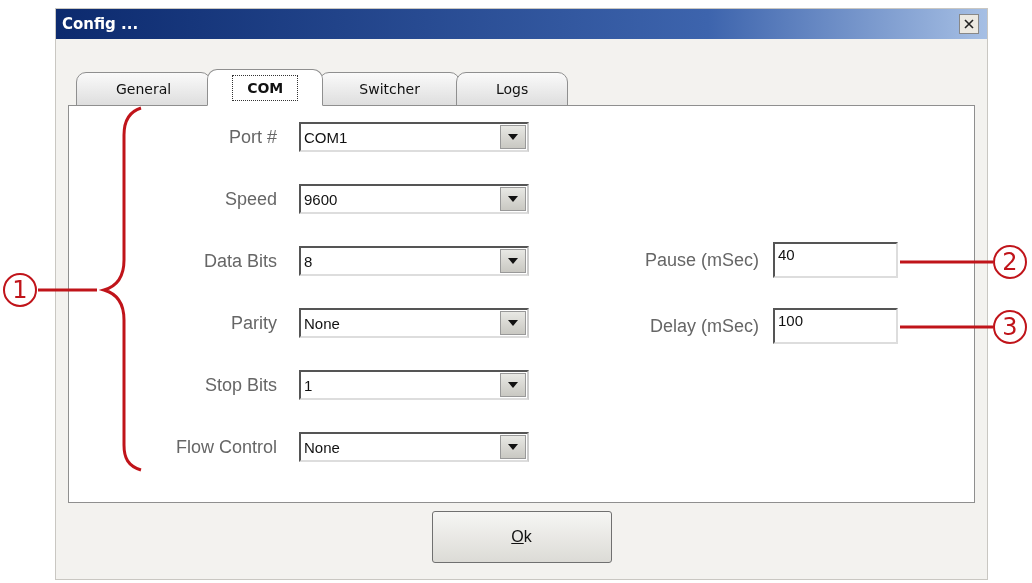  I want to click on close-icon, so click(969, 24).